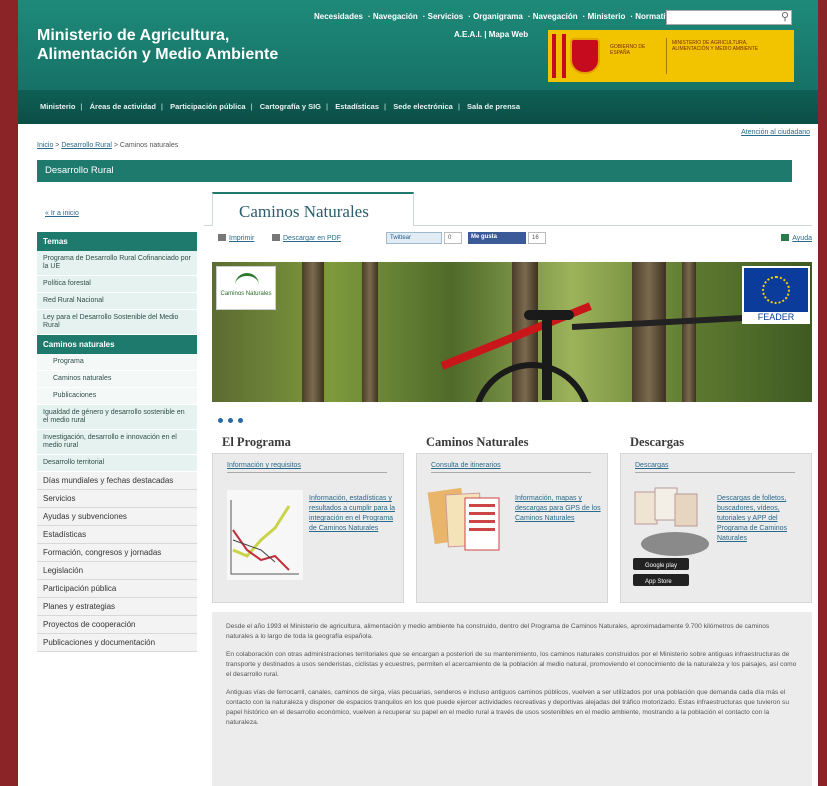 The height and width of the screenshot is (786, 827). What do you see at coordinates (802, 238) in the screenshot?
I see `help-label: Ayuda` at bounding box center [802, 238].